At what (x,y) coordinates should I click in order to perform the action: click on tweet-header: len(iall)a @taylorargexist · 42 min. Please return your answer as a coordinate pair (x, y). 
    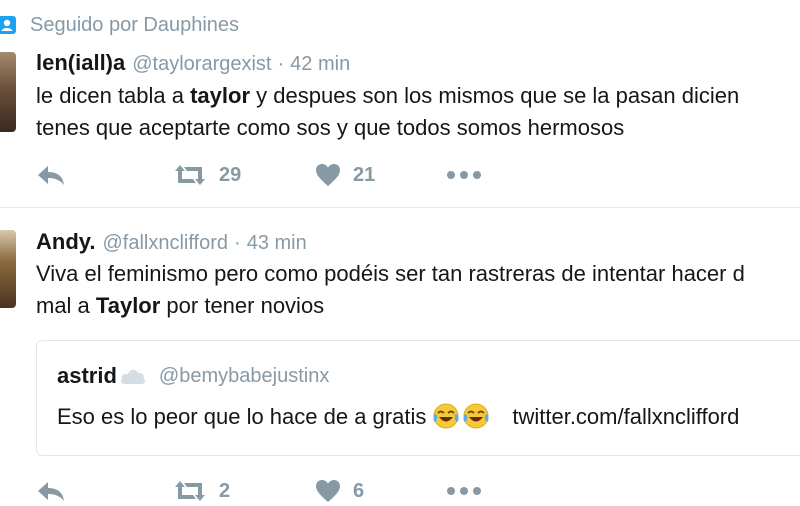
    Looking at the image, I should click on (193, 63).